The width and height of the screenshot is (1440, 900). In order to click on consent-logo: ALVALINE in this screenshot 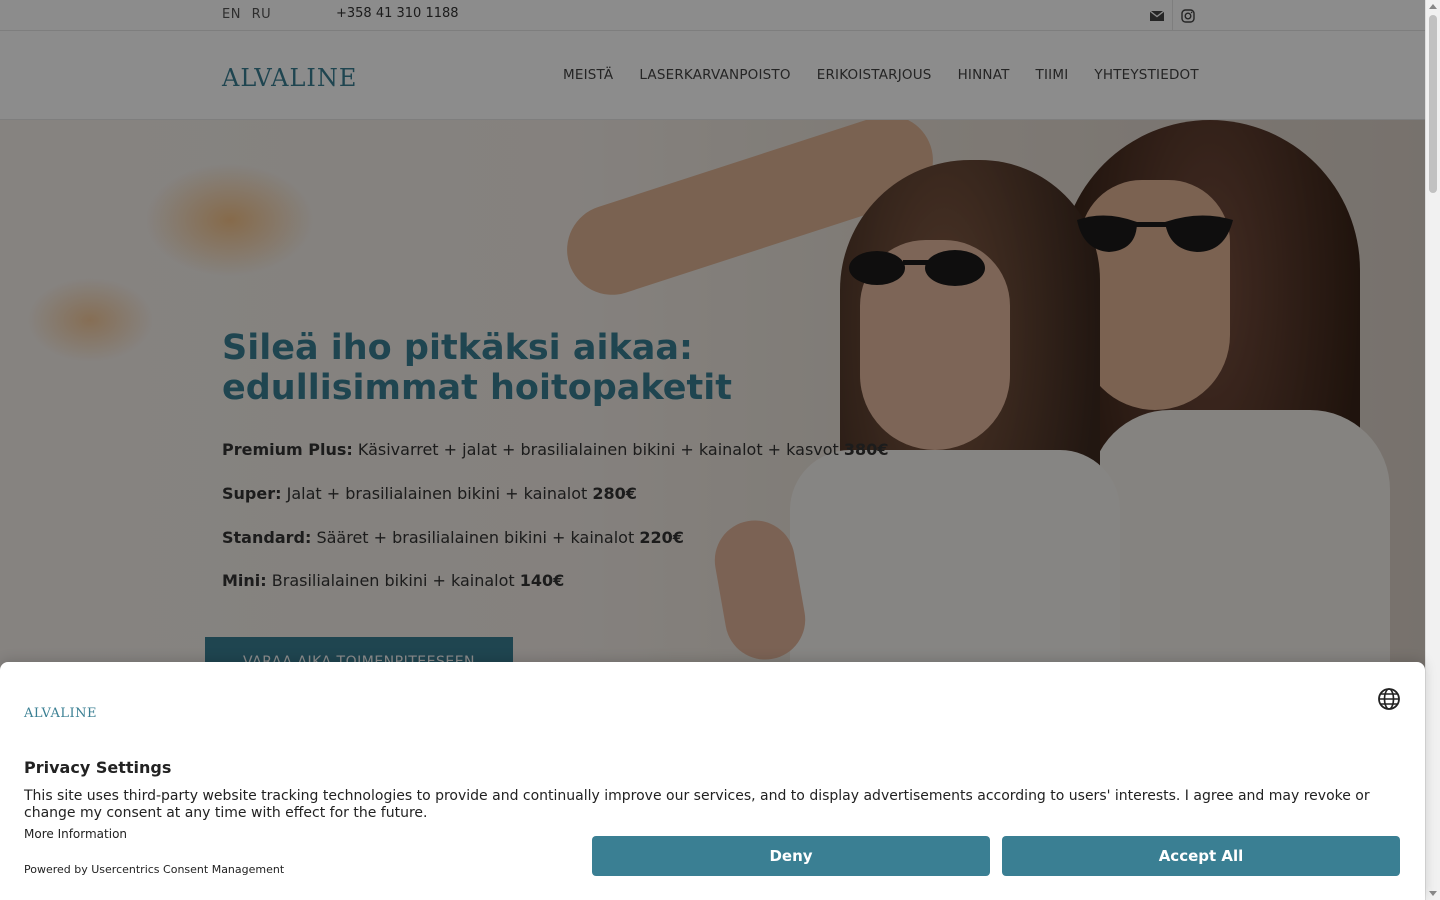, I will do `click(61, 713)`.